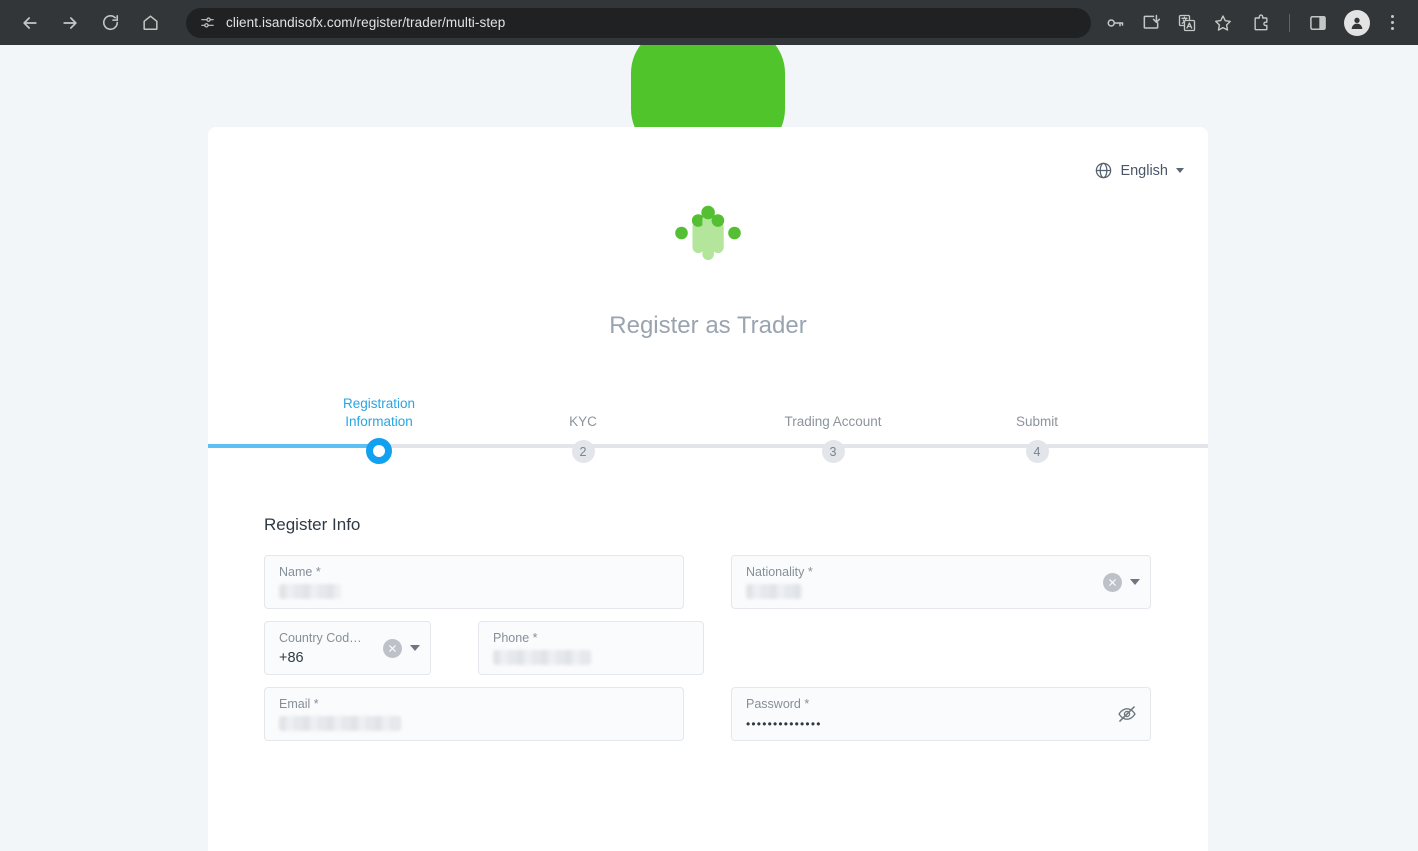  I want to click on waveform-logo-icon, so click(708, 232).